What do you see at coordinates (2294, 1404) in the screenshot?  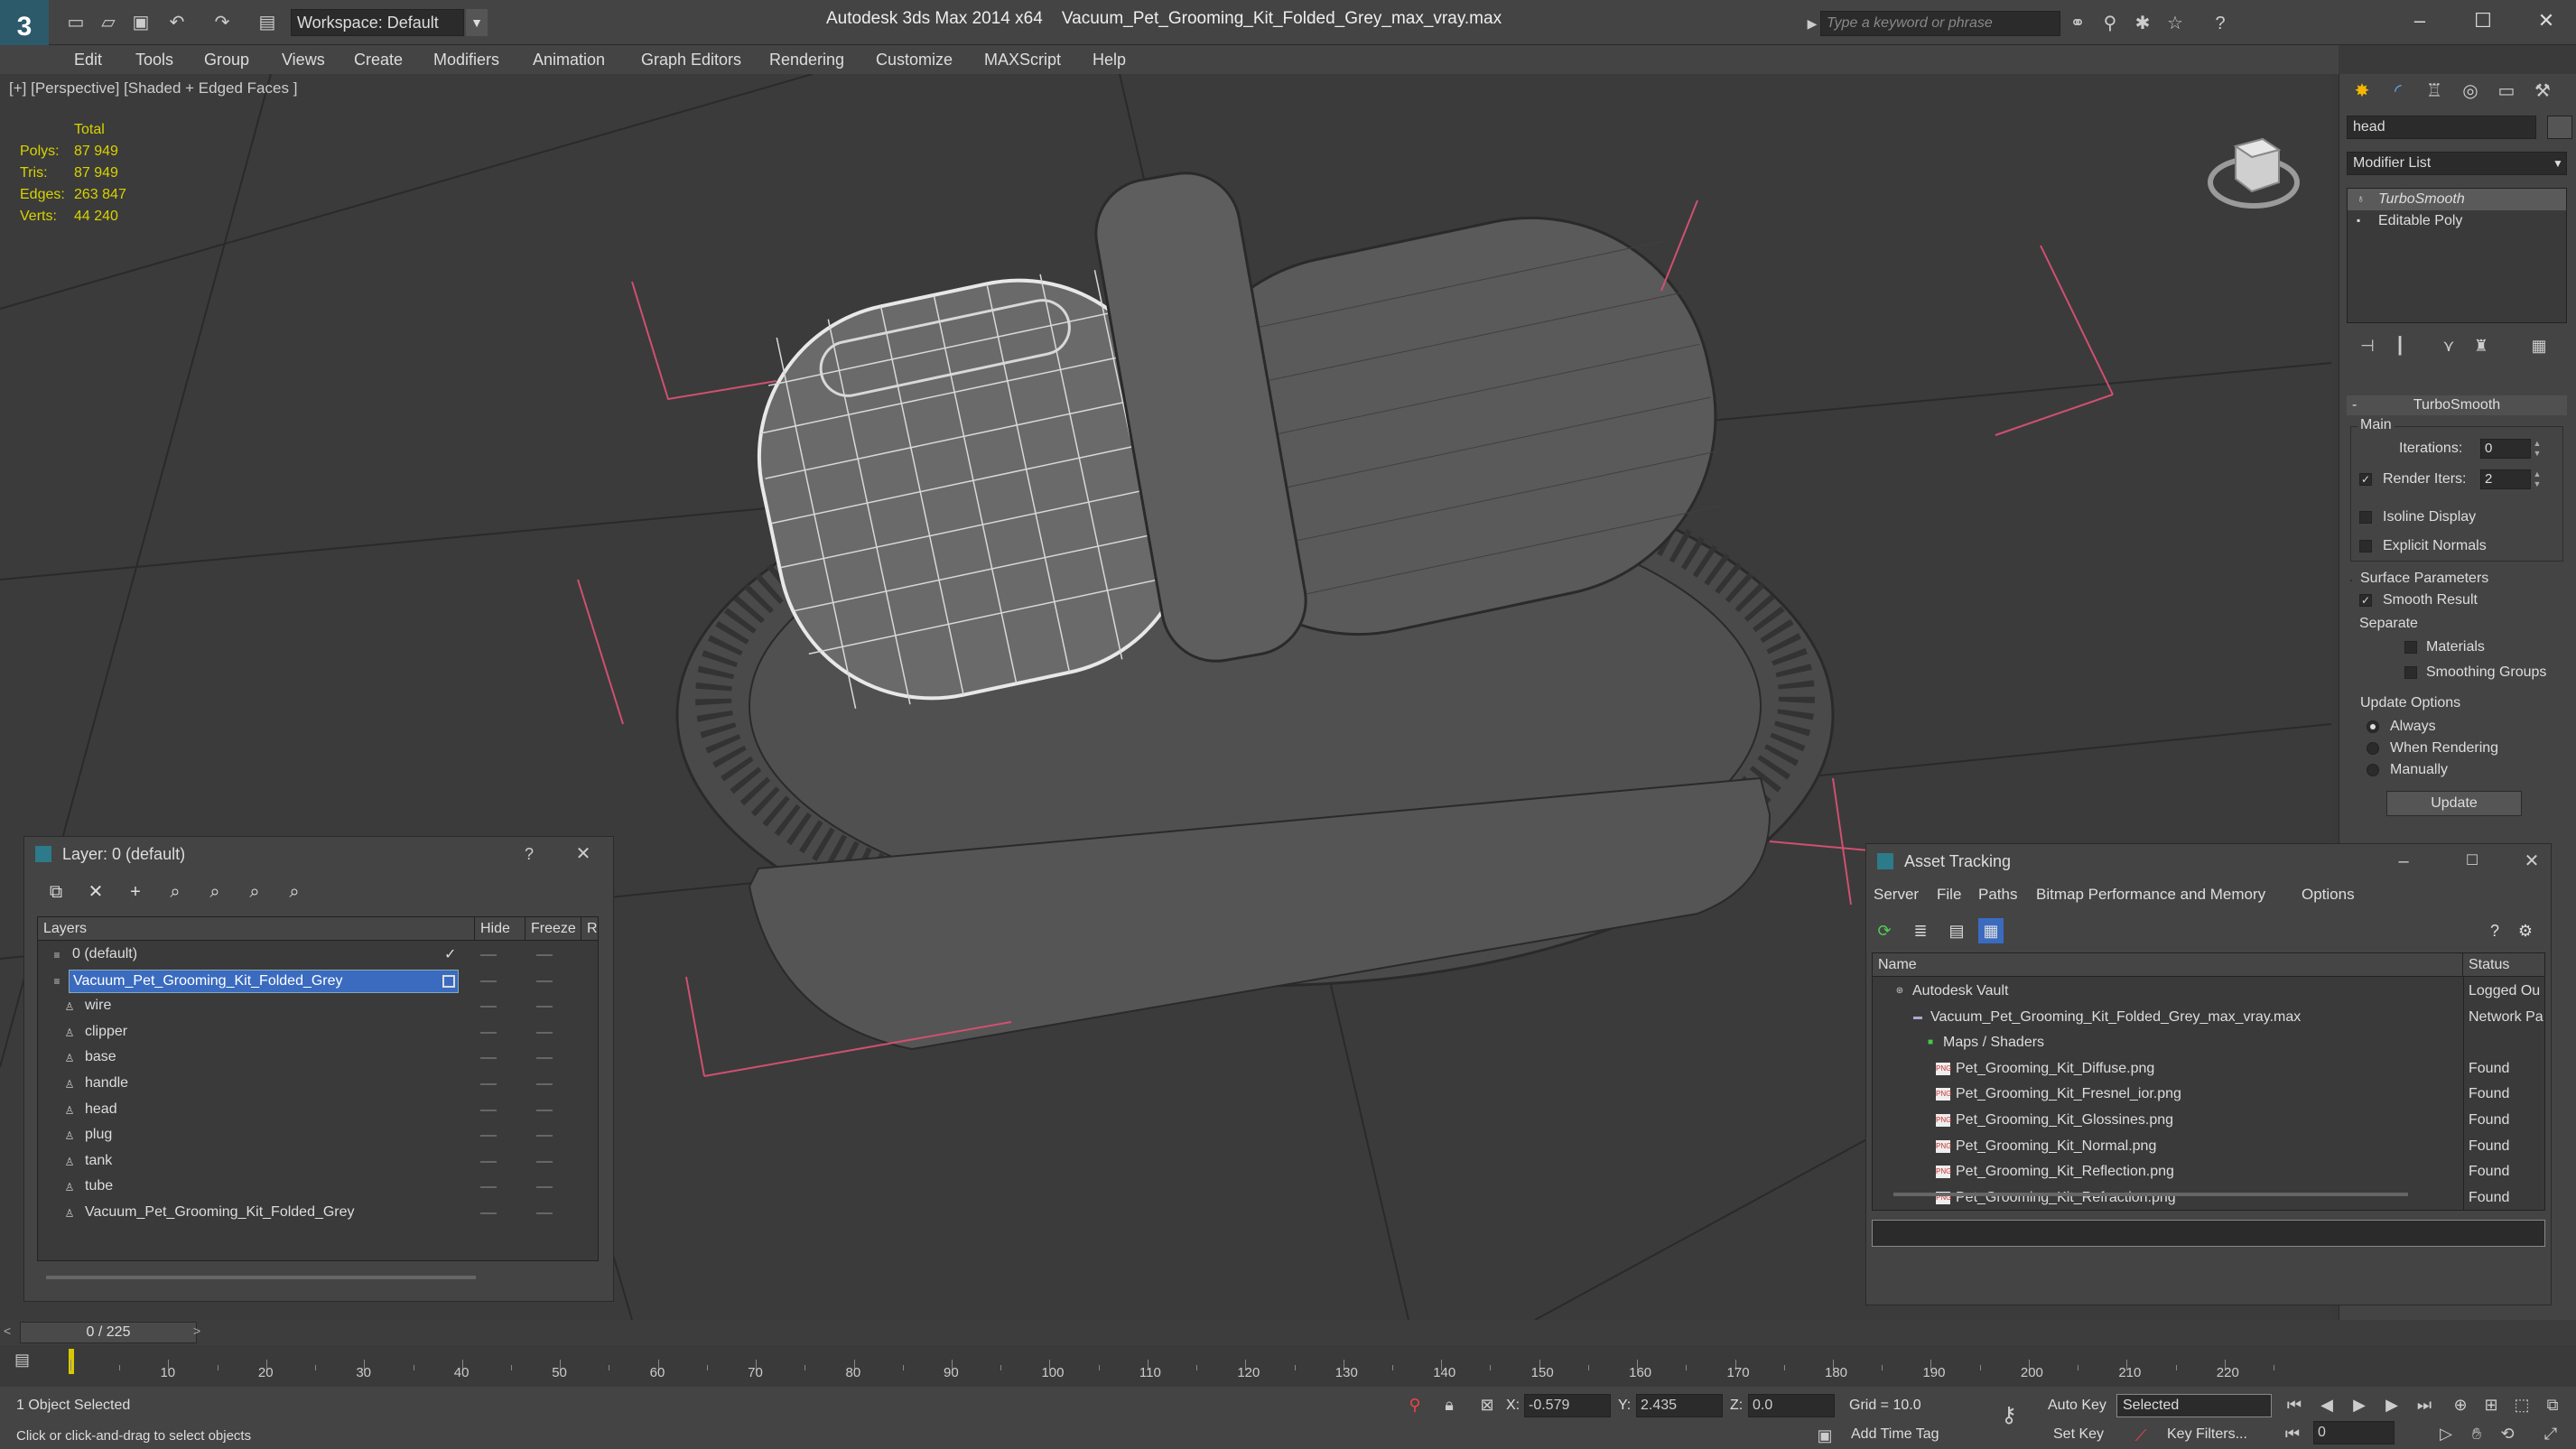 I see `go-to-start-icon: ⏮` at bounding box center [2294, 1404].